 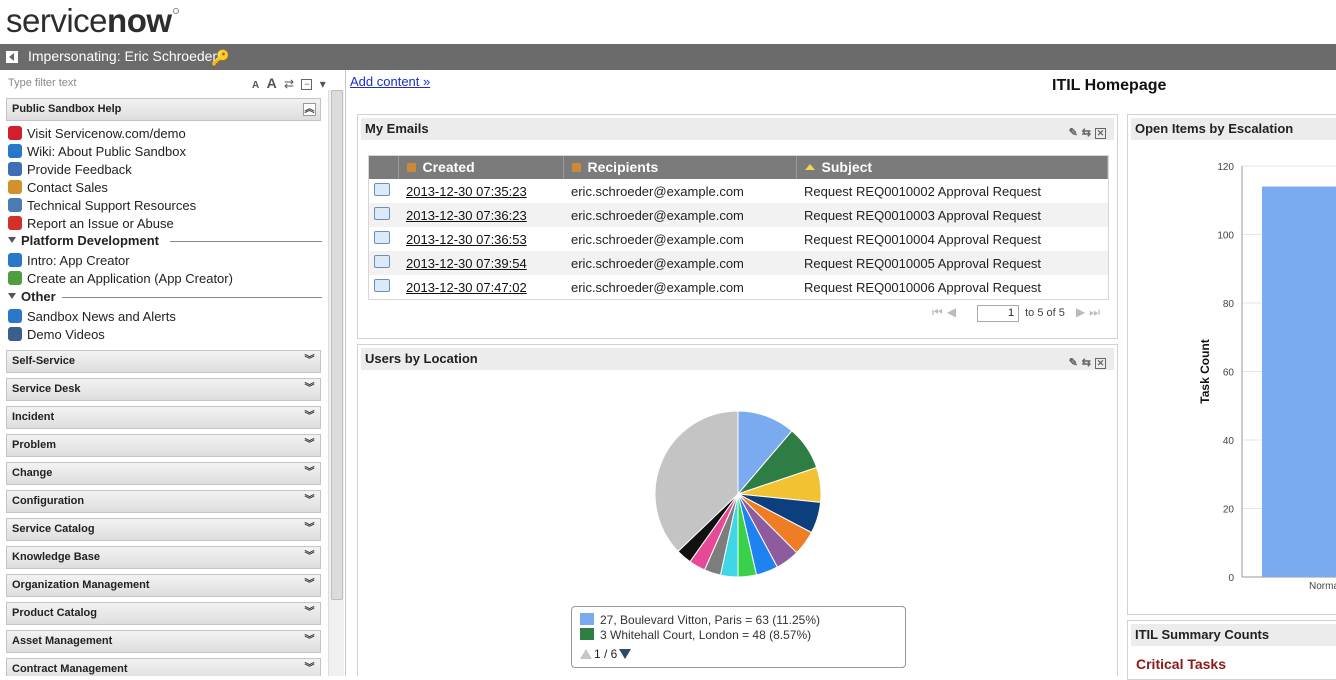 What do you see at coordinates (92, 22) in the screenshot?
I see `servicenow-logo: servicenow` at bounding box center [92, 22].